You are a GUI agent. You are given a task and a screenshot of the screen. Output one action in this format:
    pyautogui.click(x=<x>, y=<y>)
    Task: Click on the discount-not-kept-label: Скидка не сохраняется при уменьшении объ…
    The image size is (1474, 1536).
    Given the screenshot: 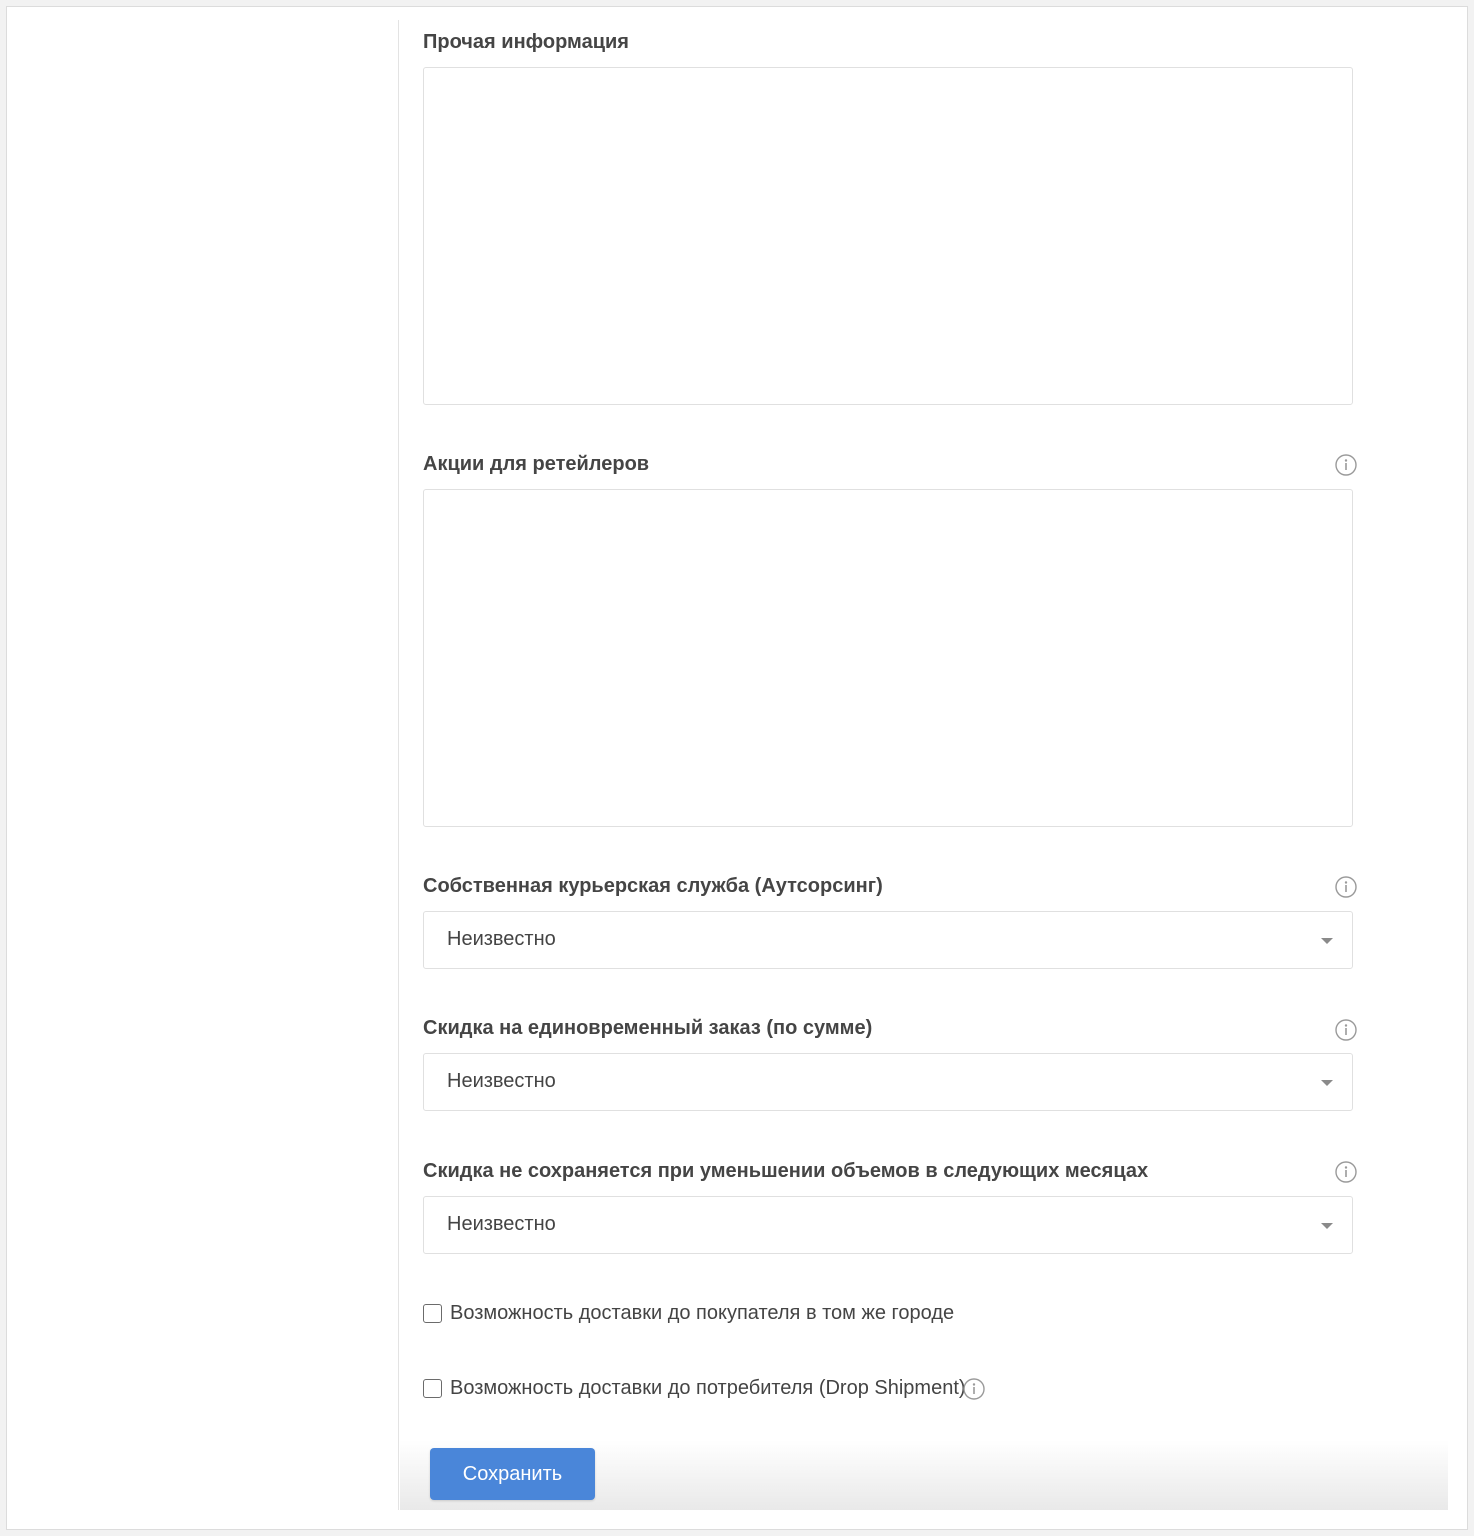 What is the action you would take?
    pyautogui.click(x=786, y=1171)
    